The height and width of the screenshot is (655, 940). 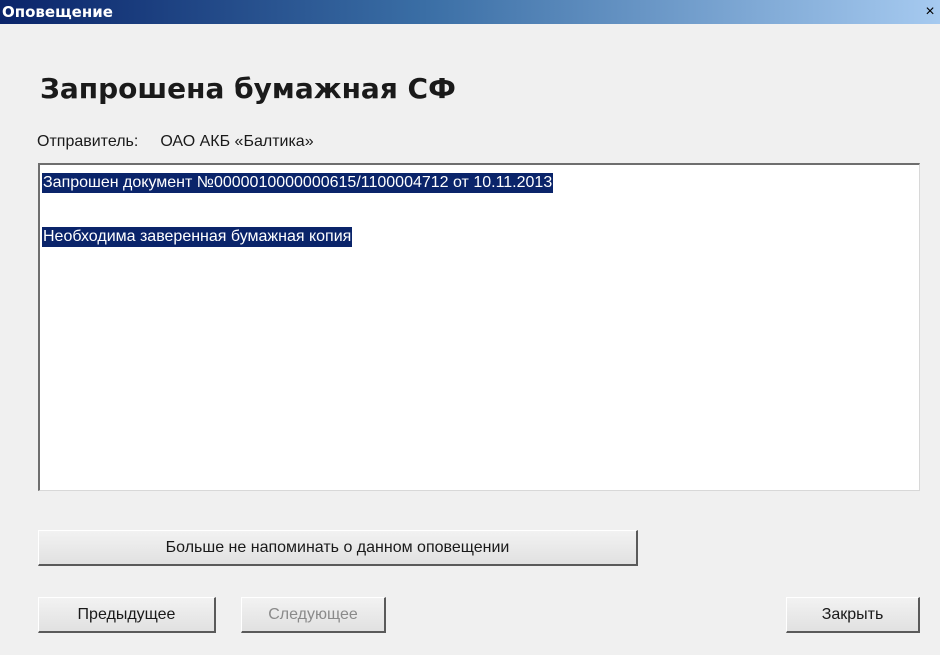 I want to click on sender-row: Отправитель: ОАО АКБ «Балтика», so click(x=175, y=142).